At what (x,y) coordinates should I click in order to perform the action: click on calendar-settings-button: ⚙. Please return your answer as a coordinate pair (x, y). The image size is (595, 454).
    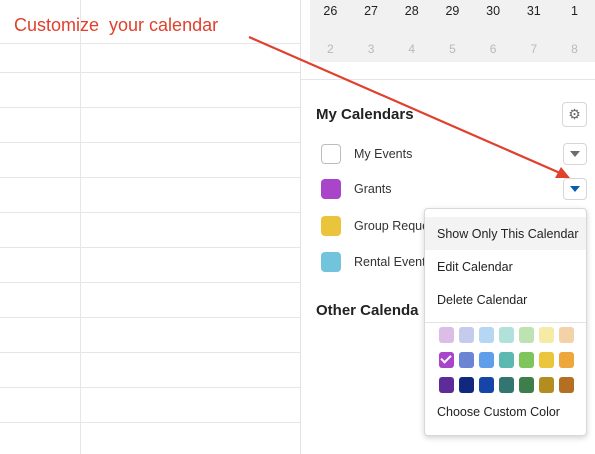
    Looking at the image, I should click on (574, 114).